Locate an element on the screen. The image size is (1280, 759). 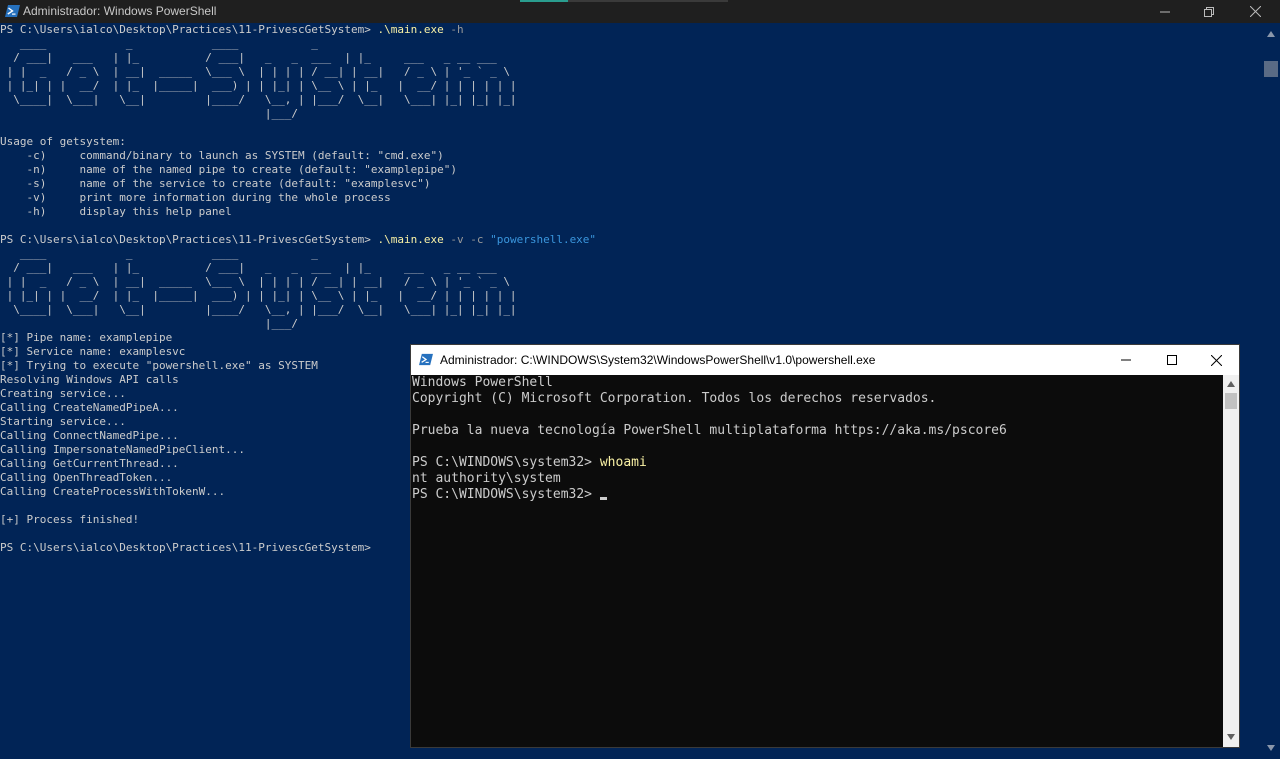
console-text: nt authority\system is located at coordinates (486, 478).